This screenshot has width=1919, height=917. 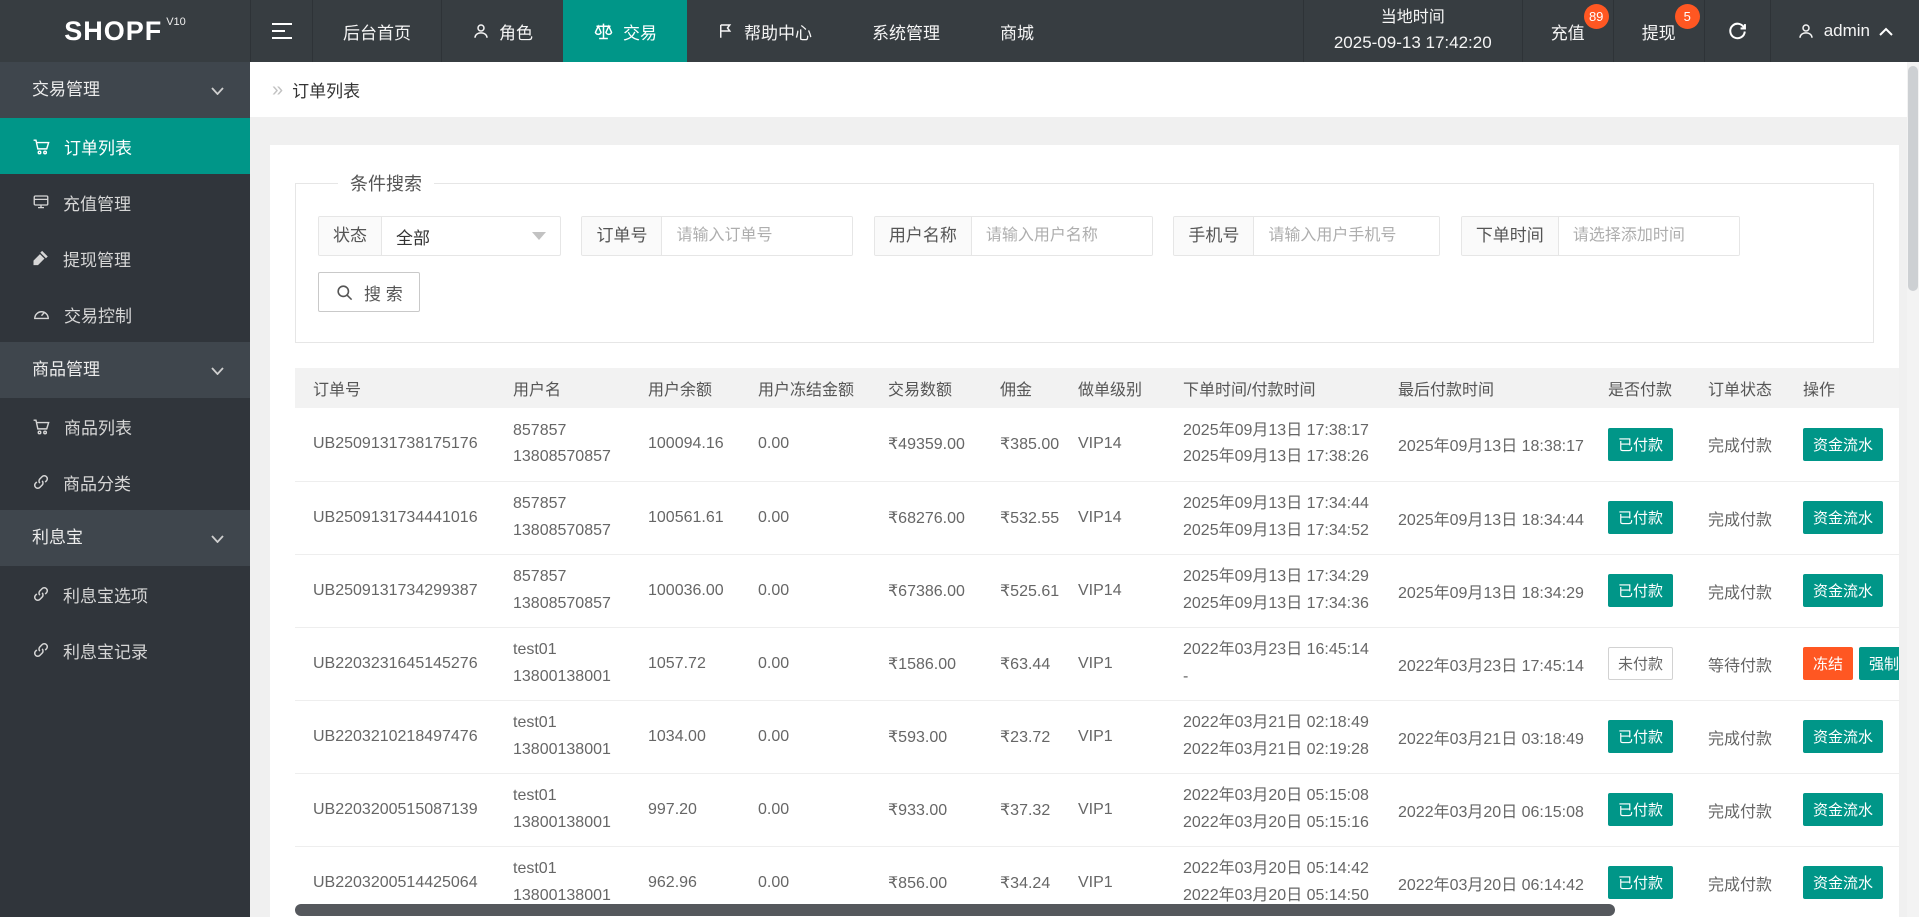 What do you see at coordinates (540, 504) in the screenshot?
I see `username-text: 857857` at bounding box center [540, 504].